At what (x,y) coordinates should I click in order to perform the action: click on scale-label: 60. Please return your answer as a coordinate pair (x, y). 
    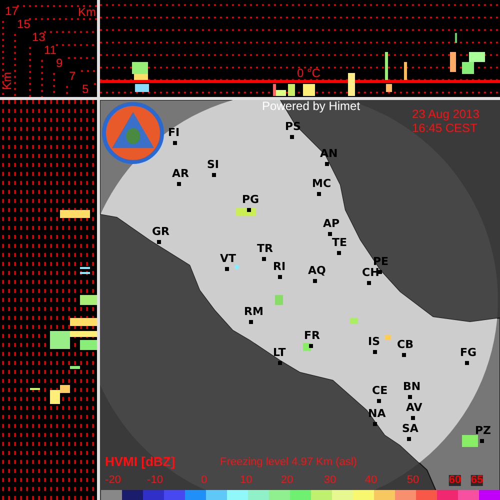
    Looking at the image, I should click on (455, 480).